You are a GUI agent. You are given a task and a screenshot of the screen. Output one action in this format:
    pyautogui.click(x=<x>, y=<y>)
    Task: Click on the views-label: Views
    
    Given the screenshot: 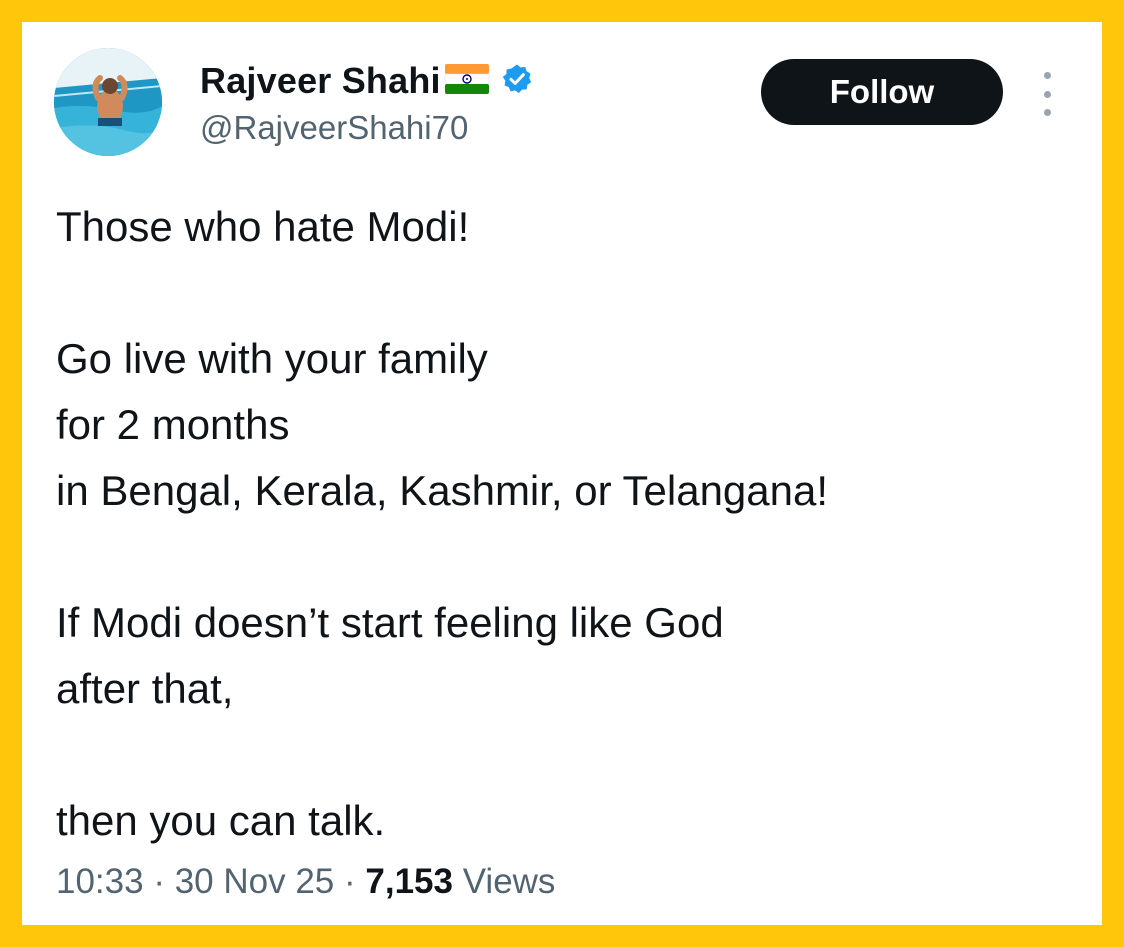 What is the action you would take?
    pyautogui.click(x=509, y=881)
    